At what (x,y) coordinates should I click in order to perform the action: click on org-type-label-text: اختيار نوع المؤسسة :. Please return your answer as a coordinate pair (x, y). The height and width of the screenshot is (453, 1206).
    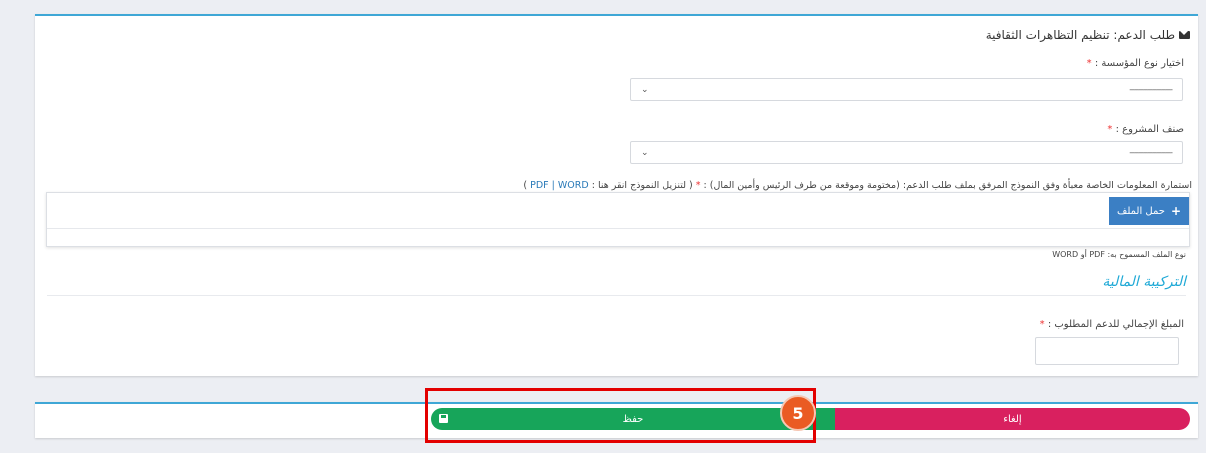
    Looking at the image, I should click on (1139, 63).